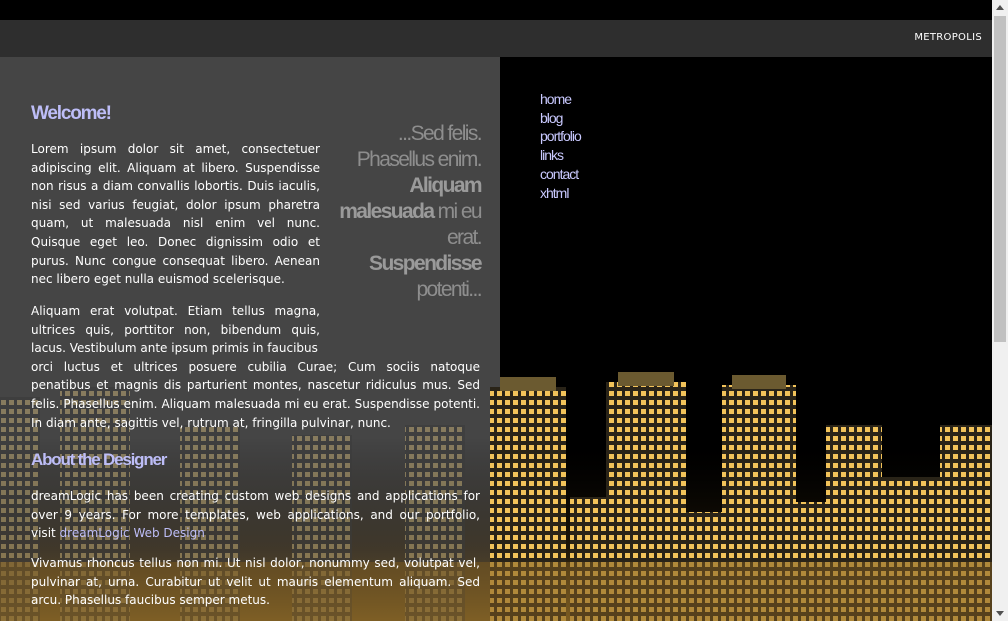 The width and height of the screenshot is (1008, 621). What do you see at coordinates (132, 533) in the screenshot?
I see `dreamlogic-link: dreamLogic Web Design` at bounding box center [132, 533].